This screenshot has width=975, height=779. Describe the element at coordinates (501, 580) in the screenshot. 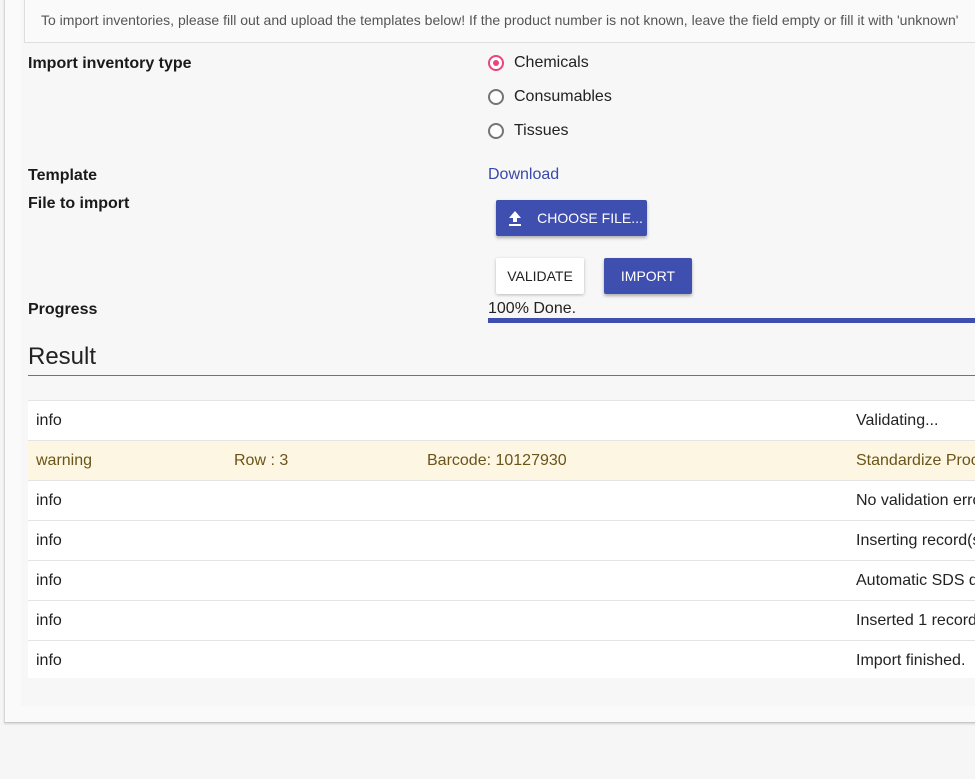

I see `log-row: info Automatic SDS d` at that location.